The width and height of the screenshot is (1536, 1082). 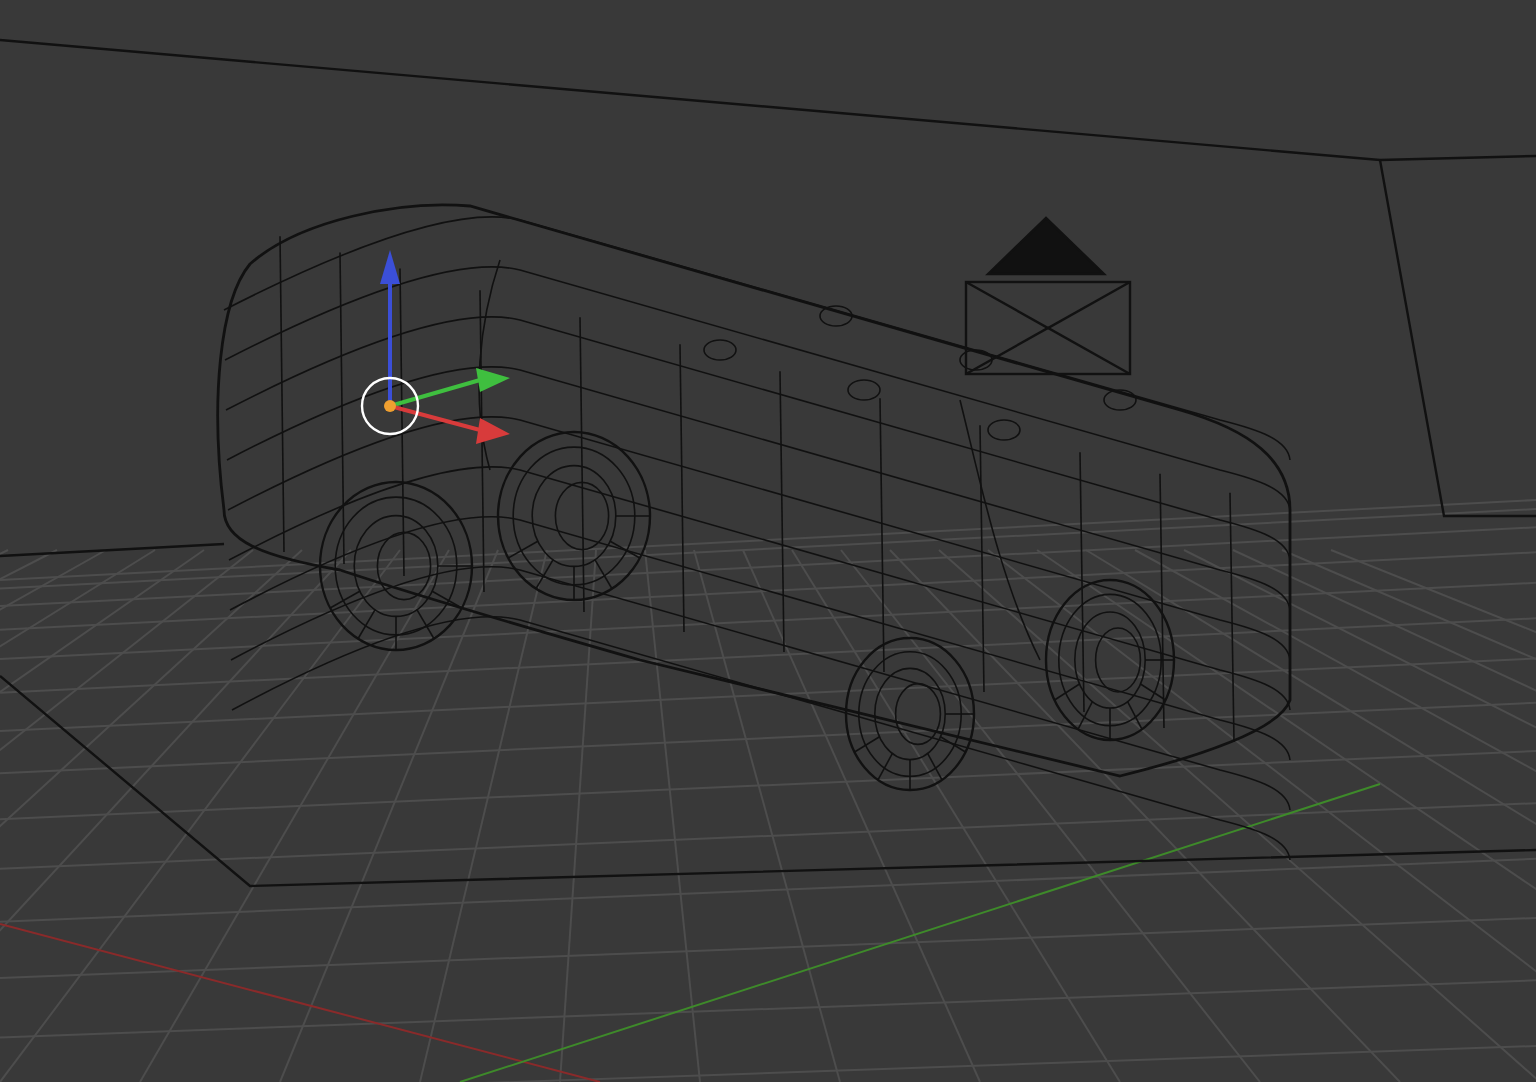 What do you see at coordinates (435, 347) in the screenshot?
I see `transform-gizmo-icon` at bounding box center [435, 347].